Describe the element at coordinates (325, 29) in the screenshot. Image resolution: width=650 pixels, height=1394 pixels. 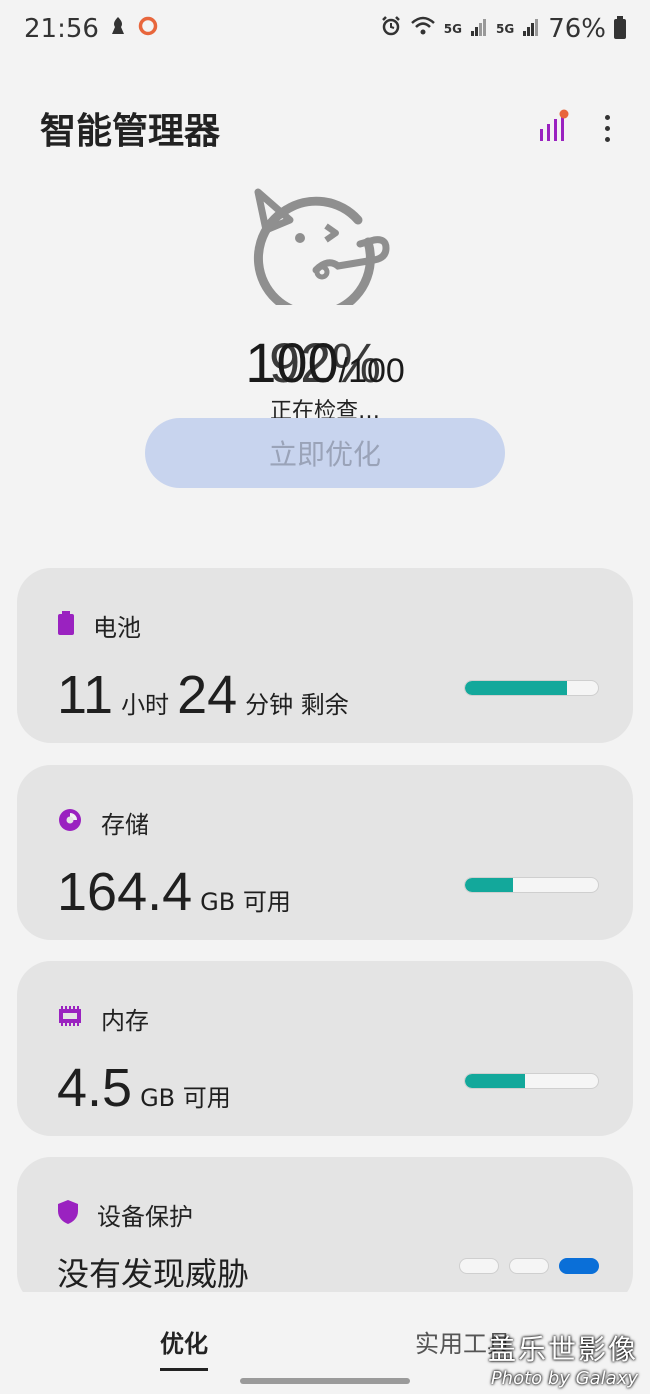
I see `status-bar: 21:56 5G 5G 76%` at that location.